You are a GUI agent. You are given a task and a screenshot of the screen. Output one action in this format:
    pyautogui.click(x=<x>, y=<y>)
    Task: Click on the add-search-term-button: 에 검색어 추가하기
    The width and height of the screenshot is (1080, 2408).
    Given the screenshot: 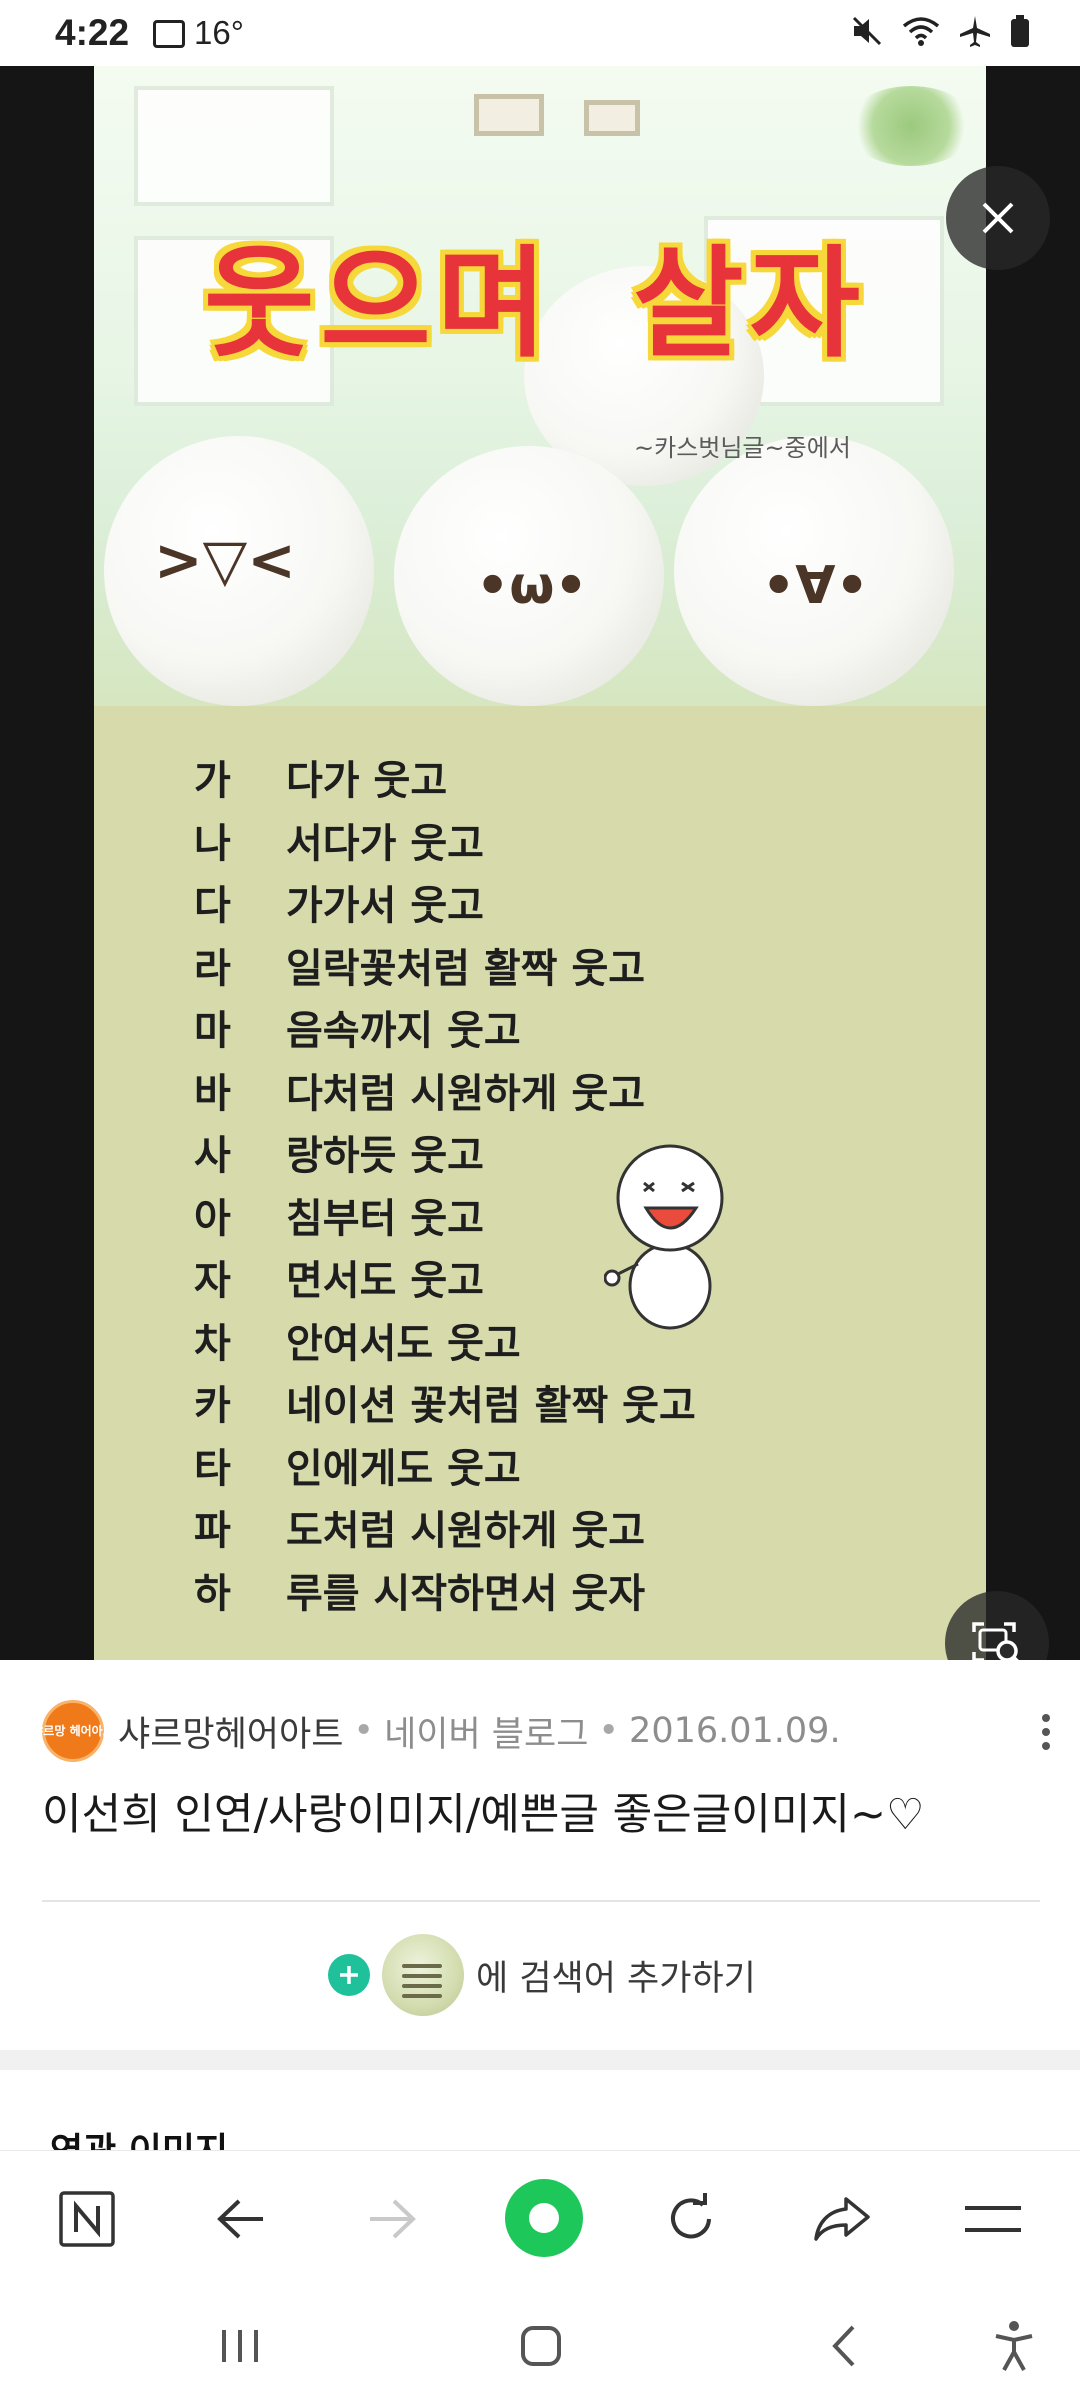 What is the action you would take?
    pyautogui.click(x=542, y=1975)
    